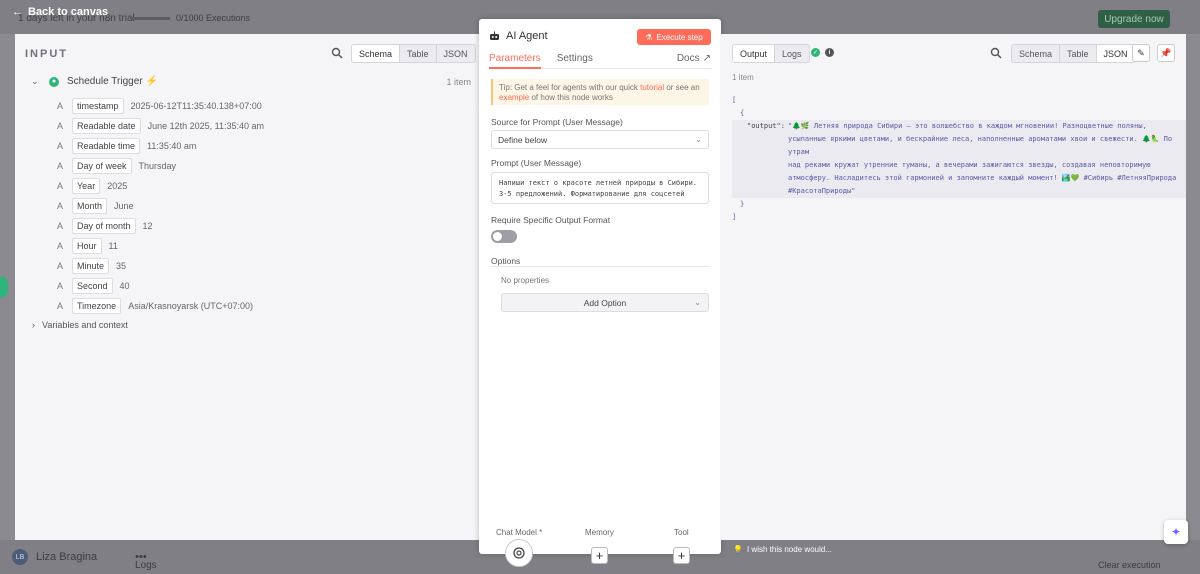  What do you see at coordinates (102, 166) in the screenshot?
I see `field-key: Day of week` at bounding box center [102, 166].